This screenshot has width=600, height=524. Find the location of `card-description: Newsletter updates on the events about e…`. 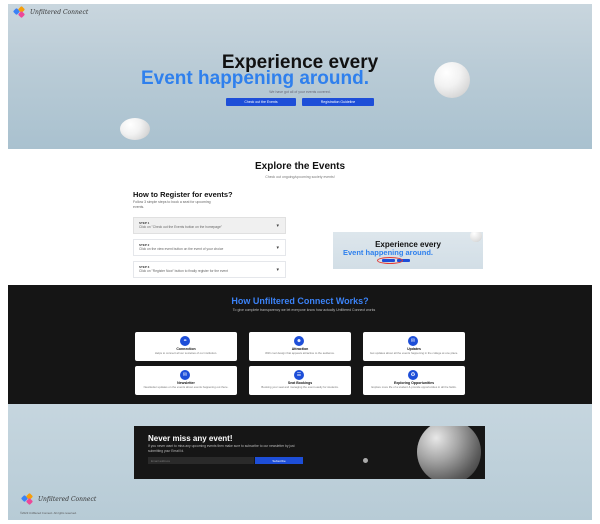

card-description: Newsletter updates on the events about e… is located at coordinates (186, 387).